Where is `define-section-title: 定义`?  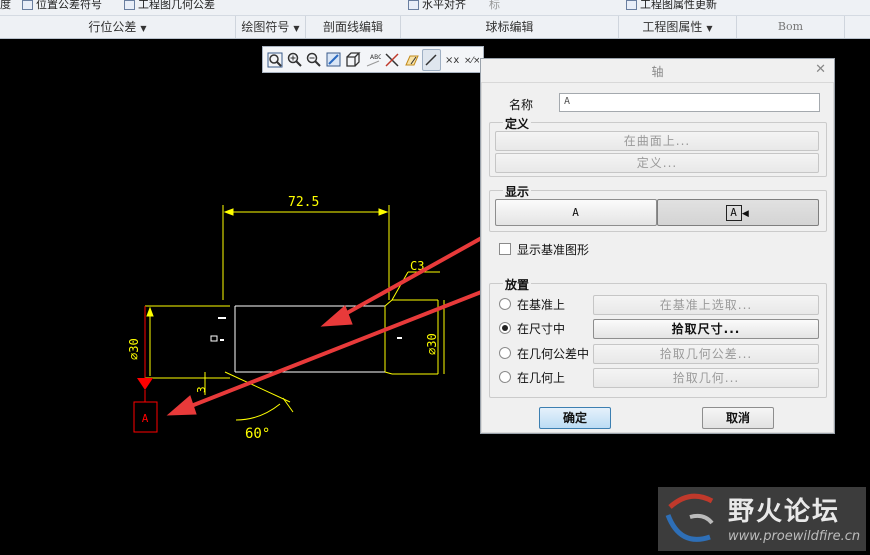 define-section-title: 定义 is located at coordinates (517, 123).